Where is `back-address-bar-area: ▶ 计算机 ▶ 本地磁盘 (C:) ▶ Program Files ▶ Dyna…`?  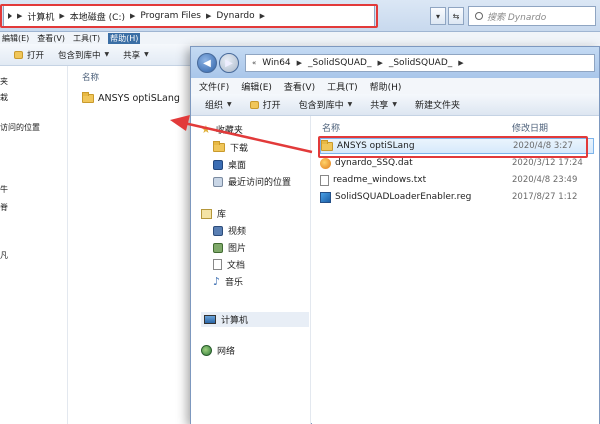 back-address-bar-area: ▶ 计算机 ▶ 本地磁盘 (C:) ▶ Program Files ▶ Dyna… is located at coordinates (300, 16).